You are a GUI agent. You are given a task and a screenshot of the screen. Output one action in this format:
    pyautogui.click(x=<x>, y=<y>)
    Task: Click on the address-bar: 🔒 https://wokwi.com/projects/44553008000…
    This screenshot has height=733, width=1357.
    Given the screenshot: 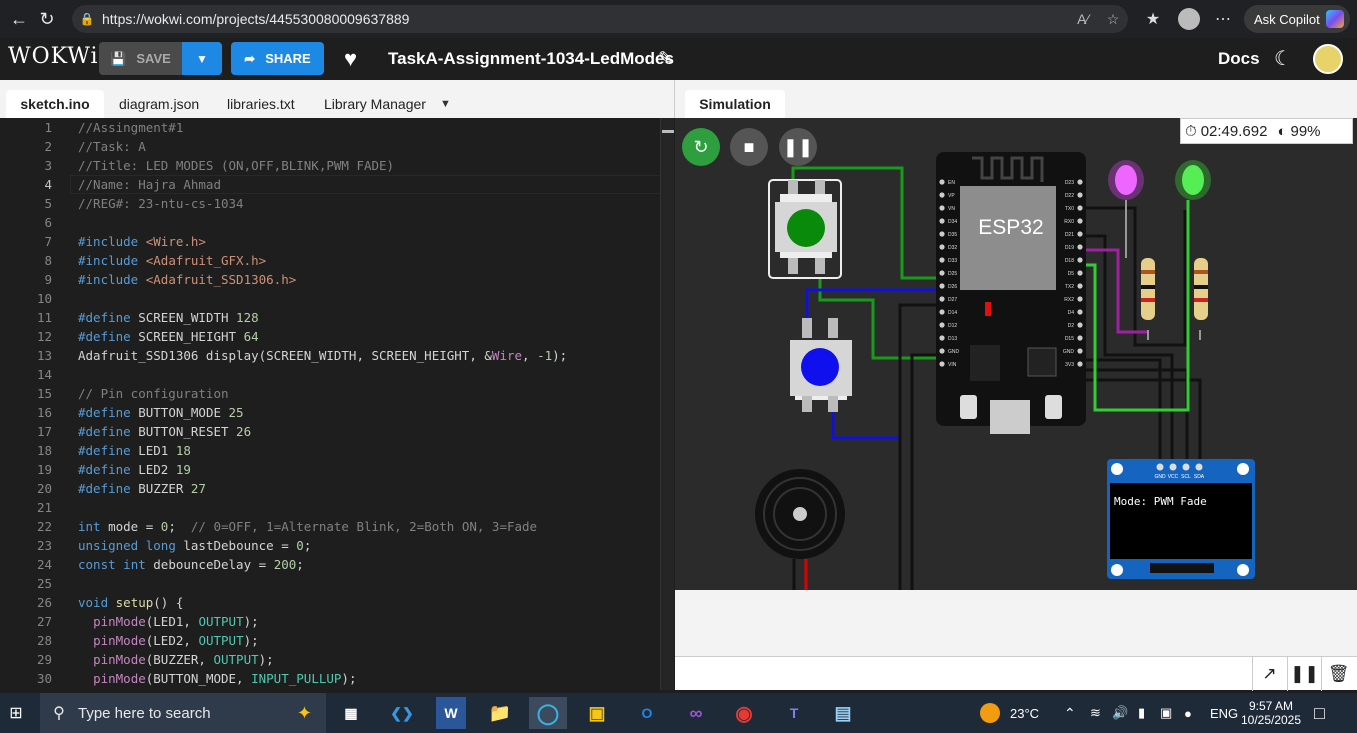 What is the action you would take?
    pyautogui.click(x=600, y=19)
    